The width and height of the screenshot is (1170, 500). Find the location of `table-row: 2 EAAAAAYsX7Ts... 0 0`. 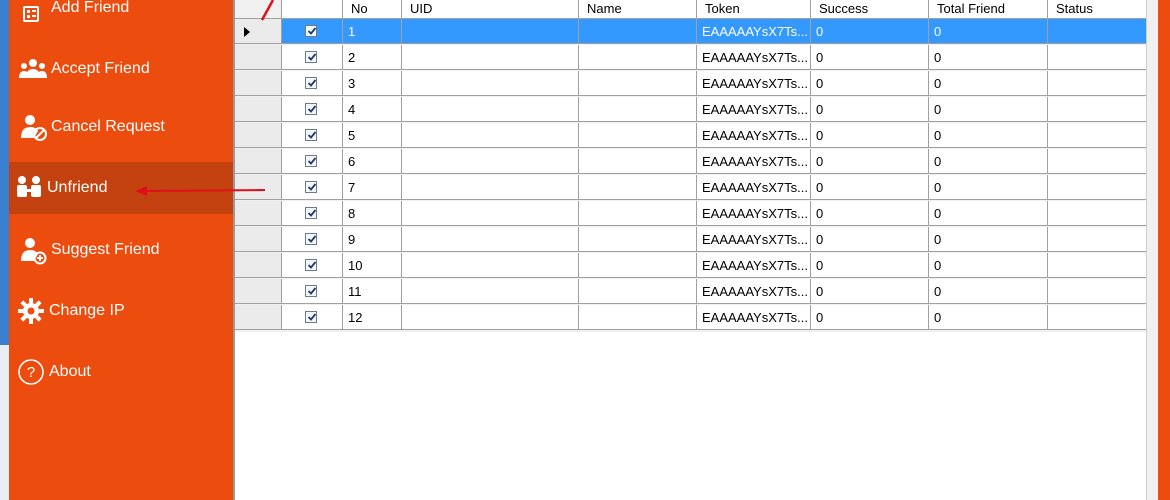

table-row: 2 EAAAAAYsX7Ts... 0 0 is located at coordinates (691, 58).